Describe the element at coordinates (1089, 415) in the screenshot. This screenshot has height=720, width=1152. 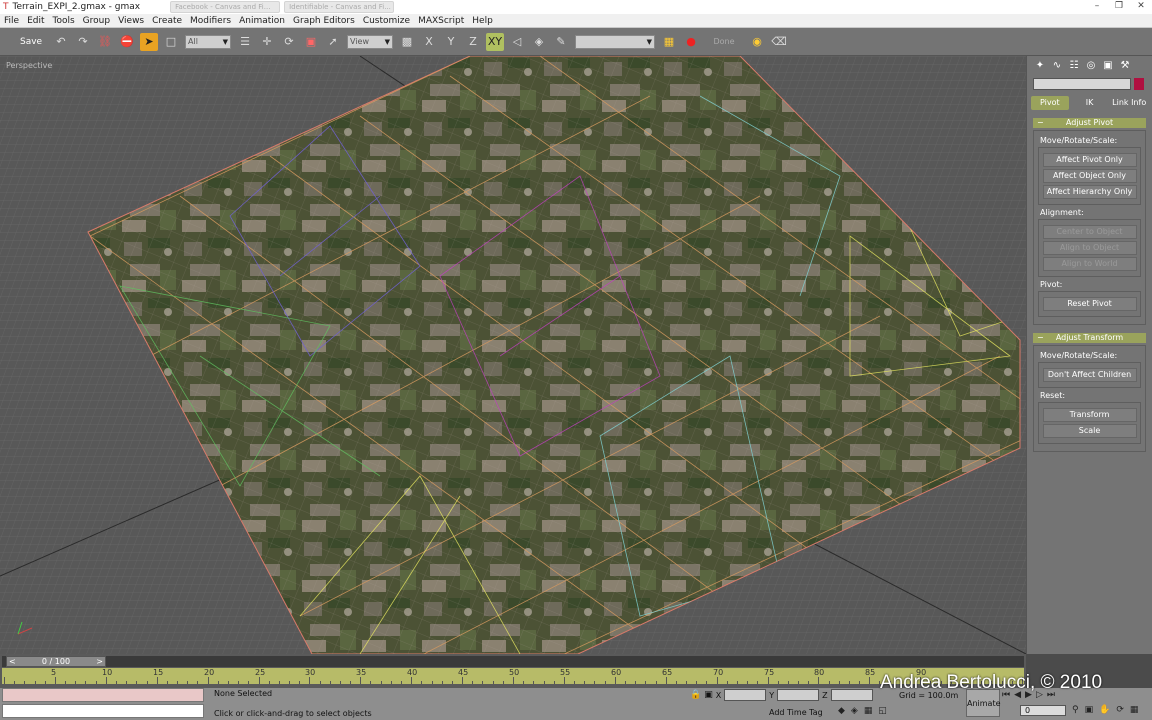
I see `reset-transform-button: Transform` at that location.